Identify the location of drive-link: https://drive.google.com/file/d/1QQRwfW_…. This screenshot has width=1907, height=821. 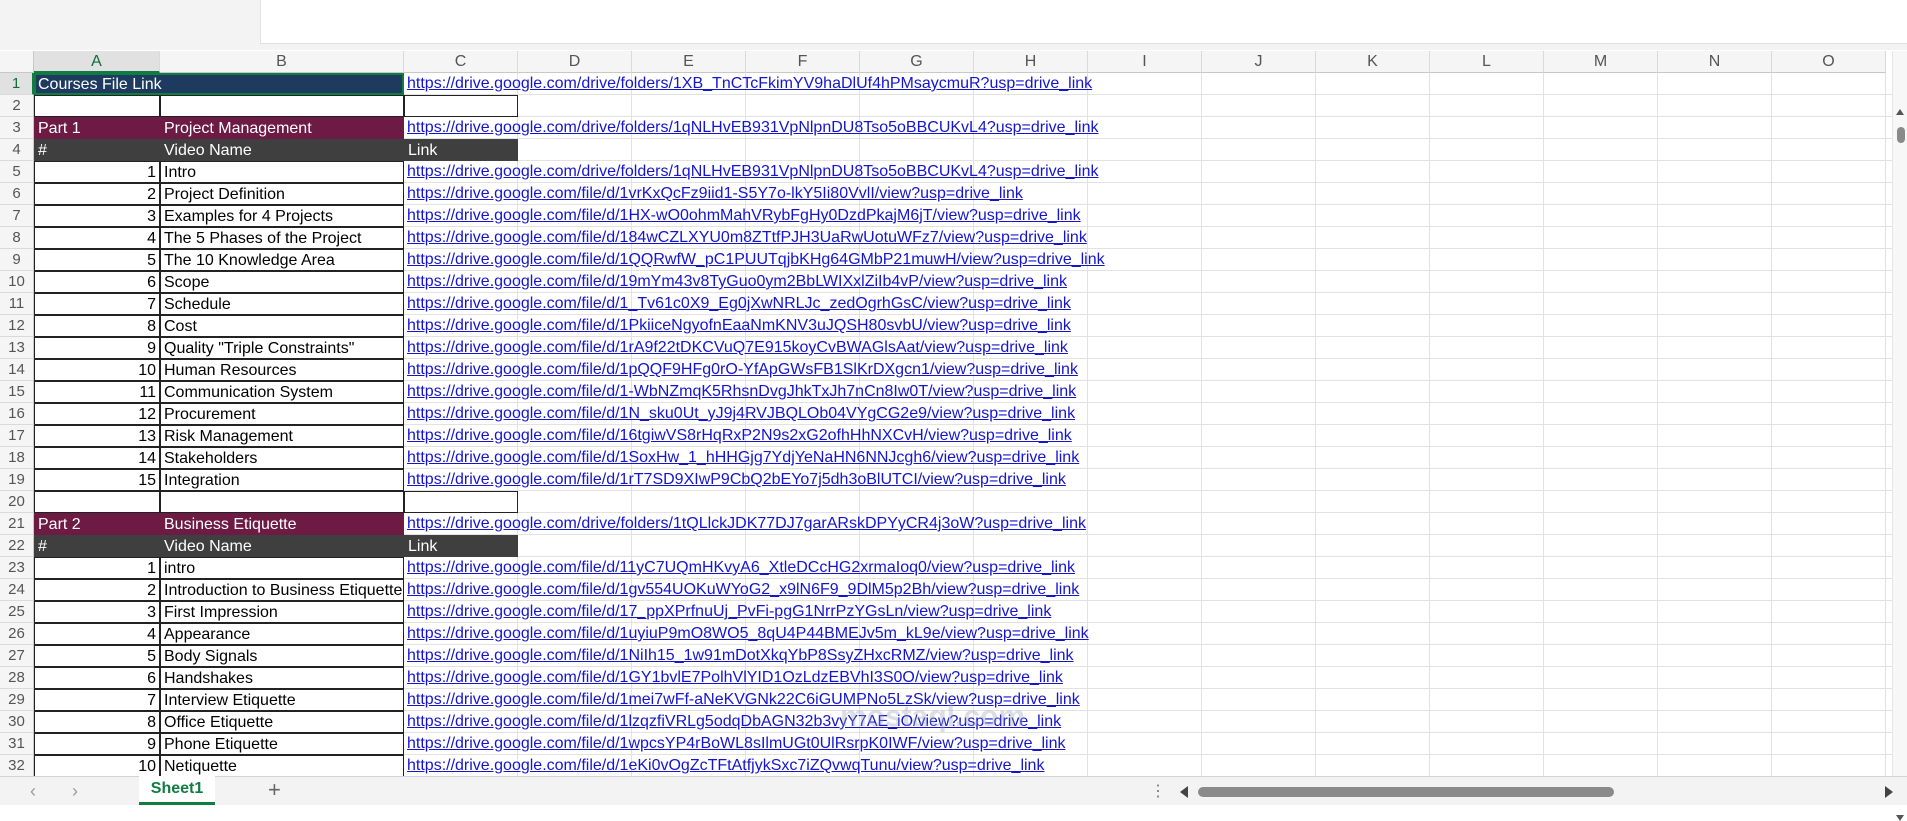
(754, 260).